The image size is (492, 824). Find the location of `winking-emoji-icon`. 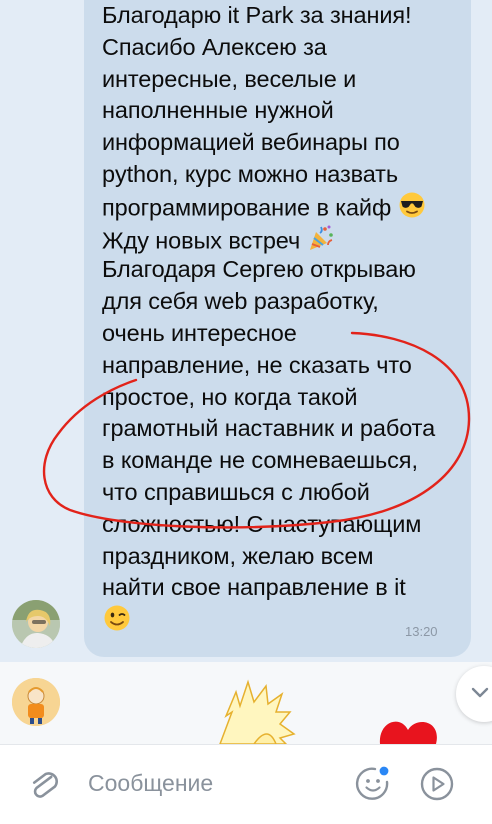

winking-emoji-icon is located at coordinates (117, 622).